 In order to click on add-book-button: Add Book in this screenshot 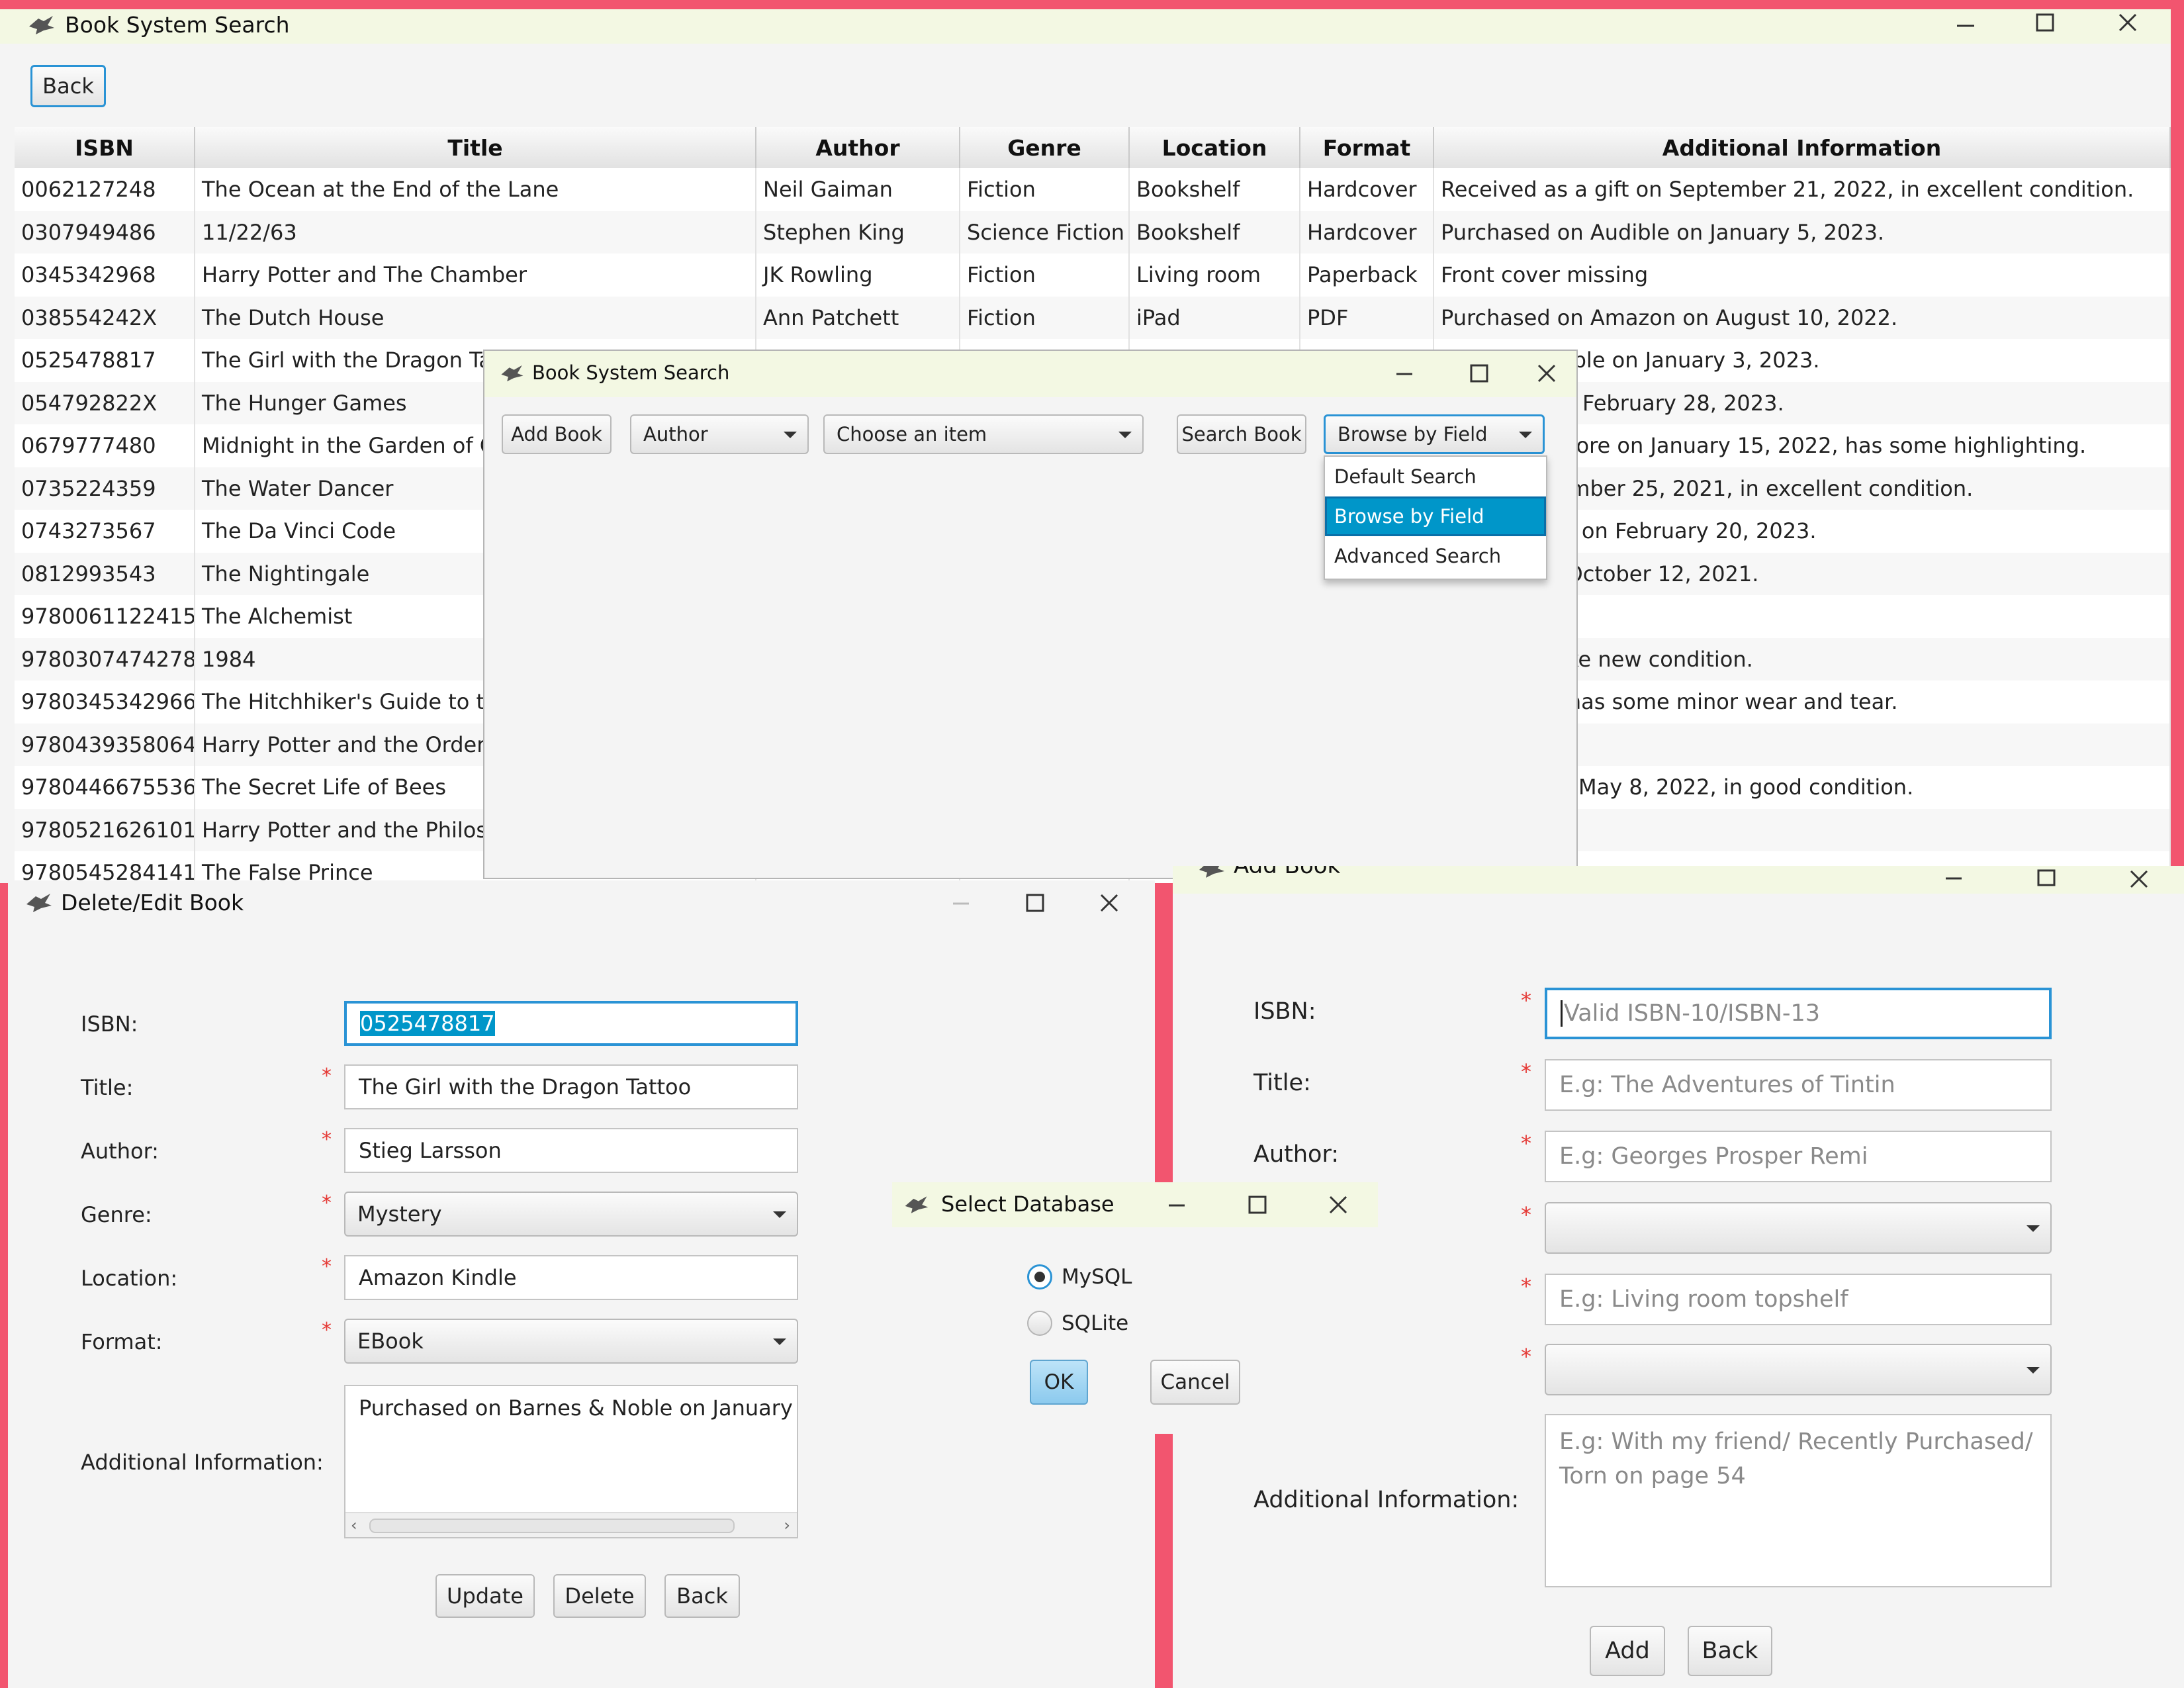, I will do `click(557, 434)`.